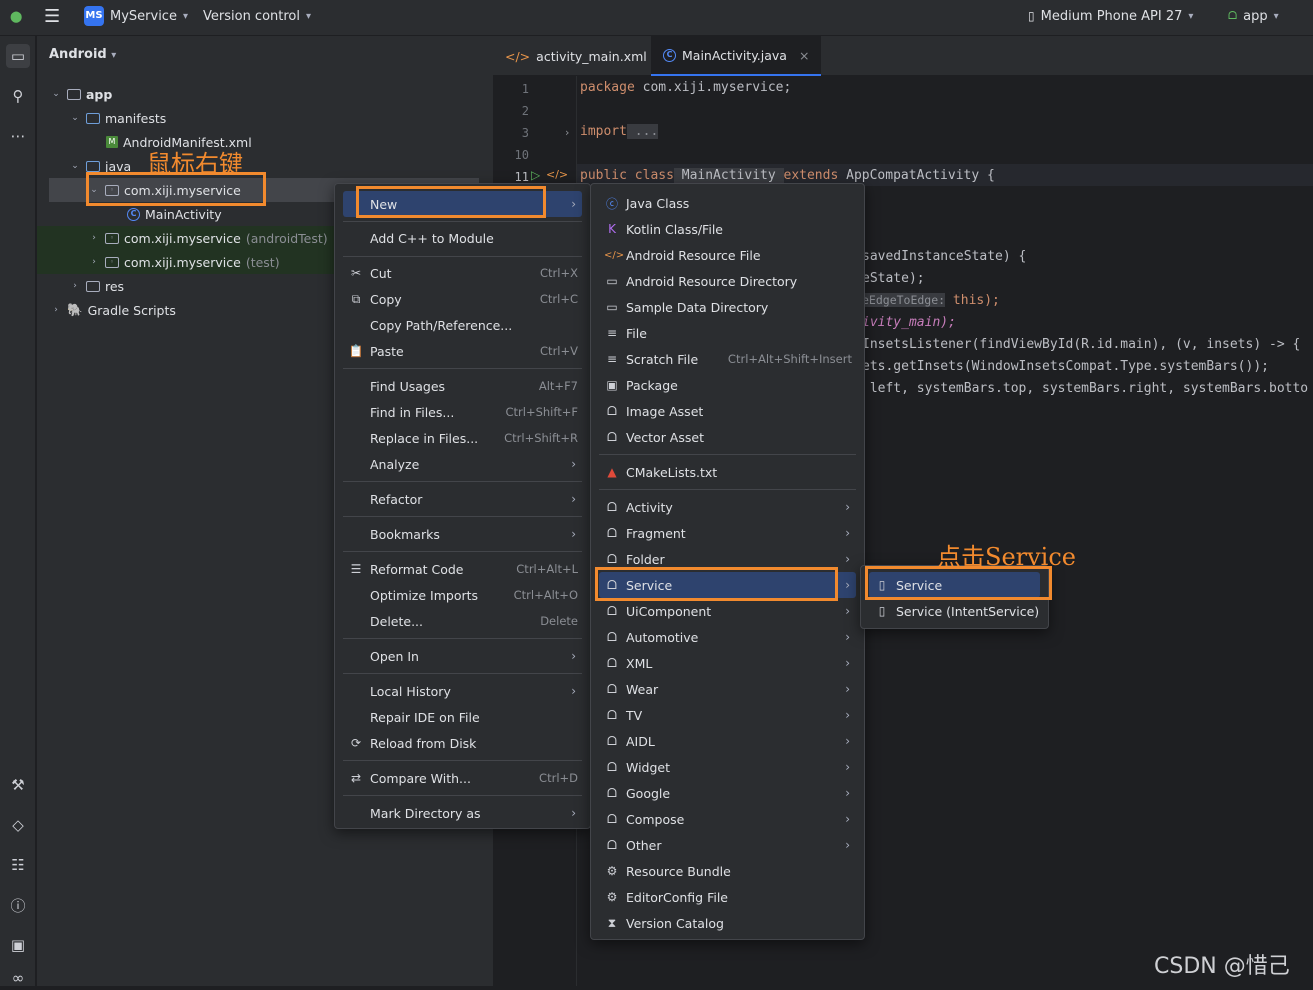 The image size is (1313, 990). Describe the element at coordinates (18, 945) in the screenshot. I see `terminal-icon: ▣` at that location.